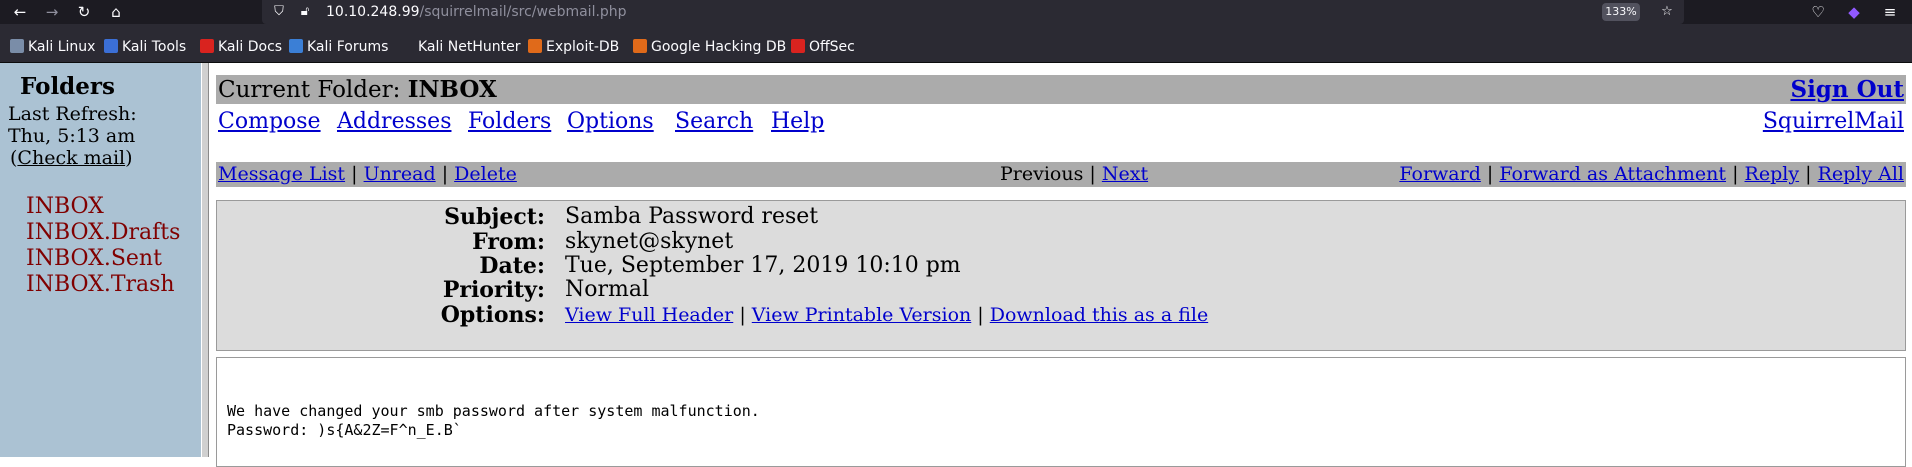  Describe the element at coordinates (394, 121) in the screenshot. I see `menu-addresses: Addresses` at that location.